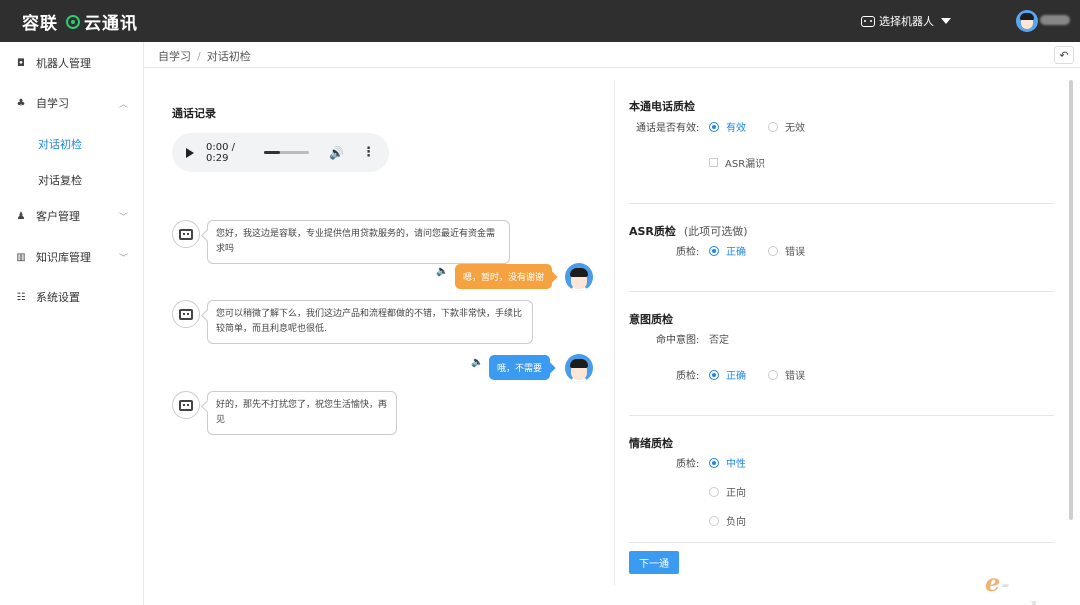 This screenshot has width=1080, height=605. I want to click on radio-intent-correct: 正确, so click(727, 374).